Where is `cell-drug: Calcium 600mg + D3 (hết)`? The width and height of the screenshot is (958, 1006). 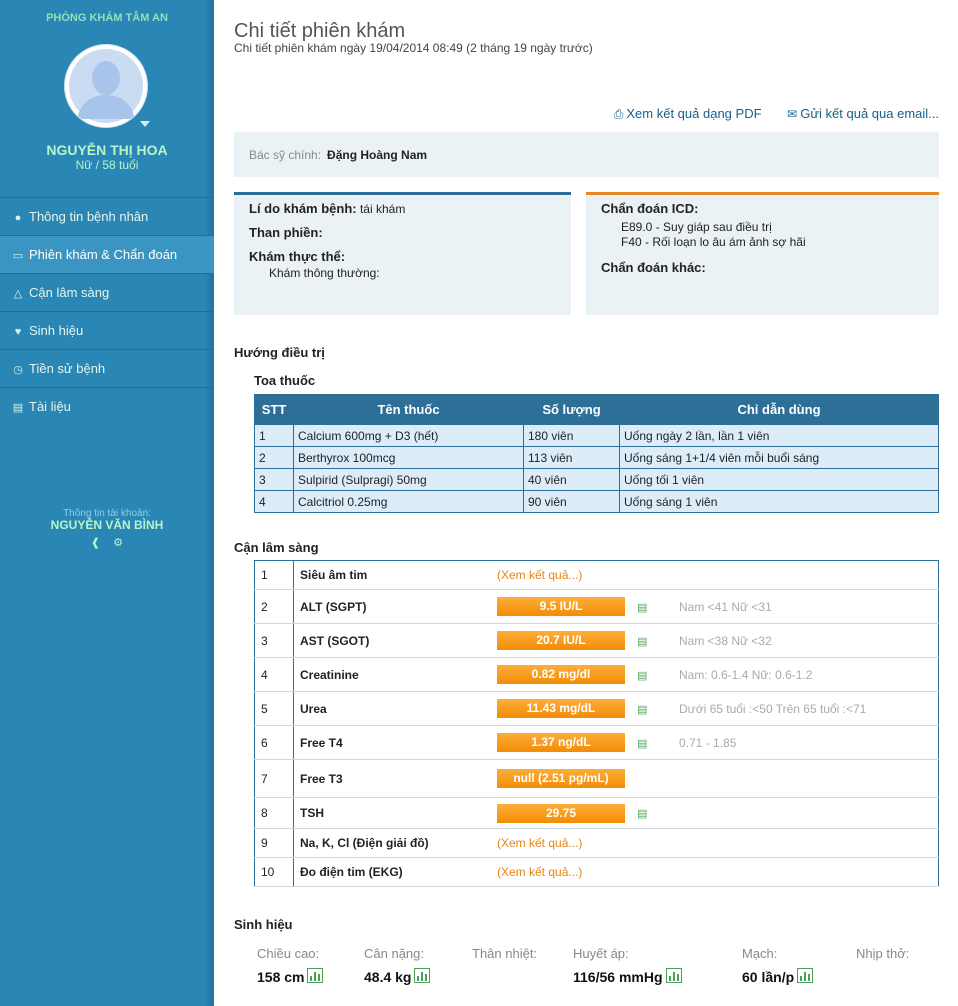
cell-drug: Calcium 600mg + D3 (hết) is located at coordinates (408, 435).